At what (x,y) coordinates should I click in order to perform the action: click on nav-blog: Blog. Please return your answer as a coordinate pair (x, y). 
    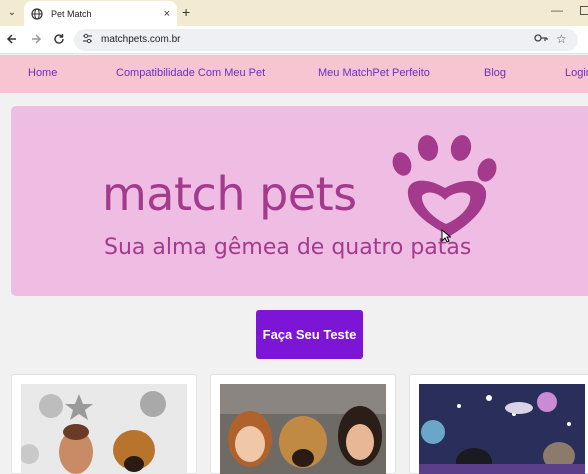
    Looking at the image, I should click on (495, 73).